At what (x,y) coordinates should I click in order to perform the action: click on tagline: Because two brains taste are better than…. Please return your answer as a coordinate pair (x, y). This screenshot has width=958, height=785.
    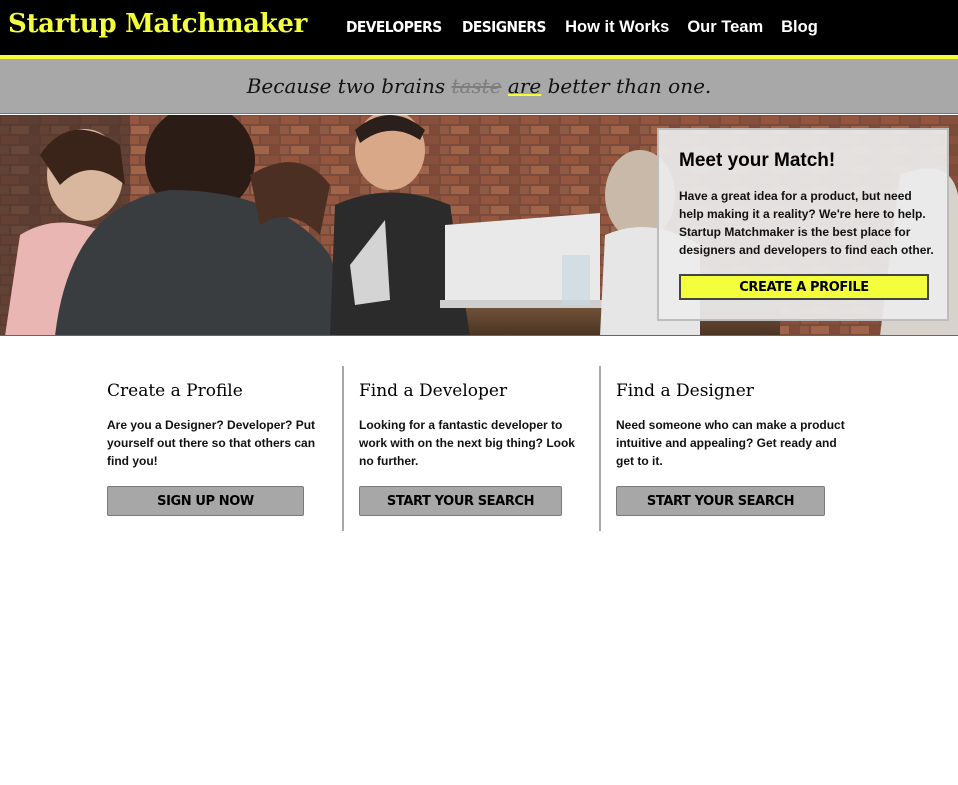
    Looking at the image, I should click on (479, 86).